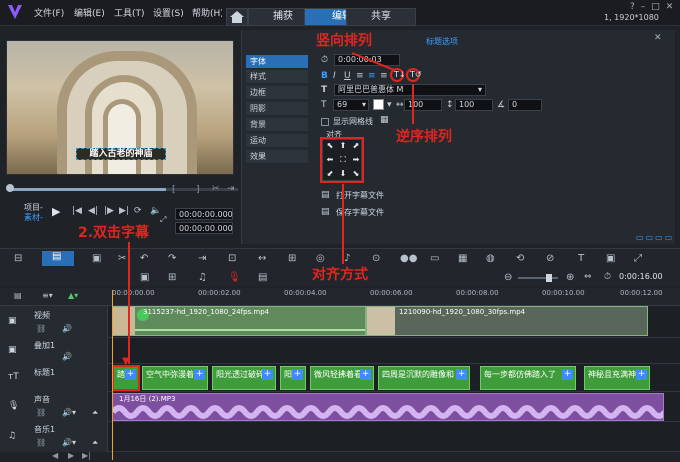 Image resolution: width=680 pixels, height=462 pixels. Describe the element at coordinates (388, 407) in the screenshot. I see `audio-clip: 1月16日 (2).MP3` at that location.